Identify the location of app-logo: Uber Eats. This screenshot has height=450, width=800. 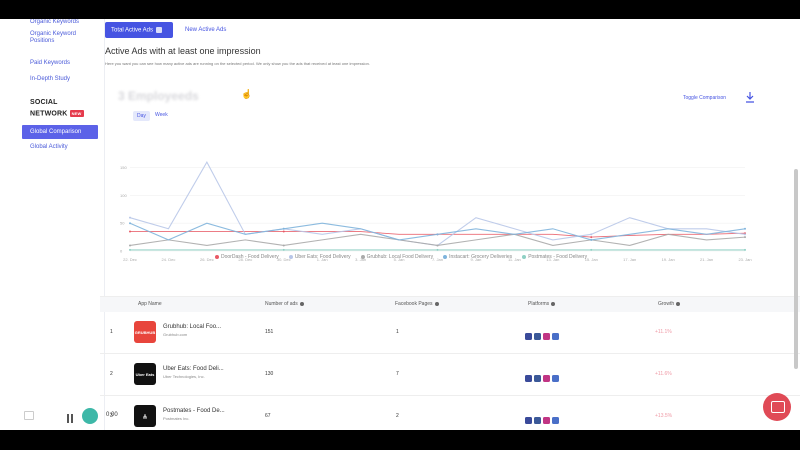
(145, 374).